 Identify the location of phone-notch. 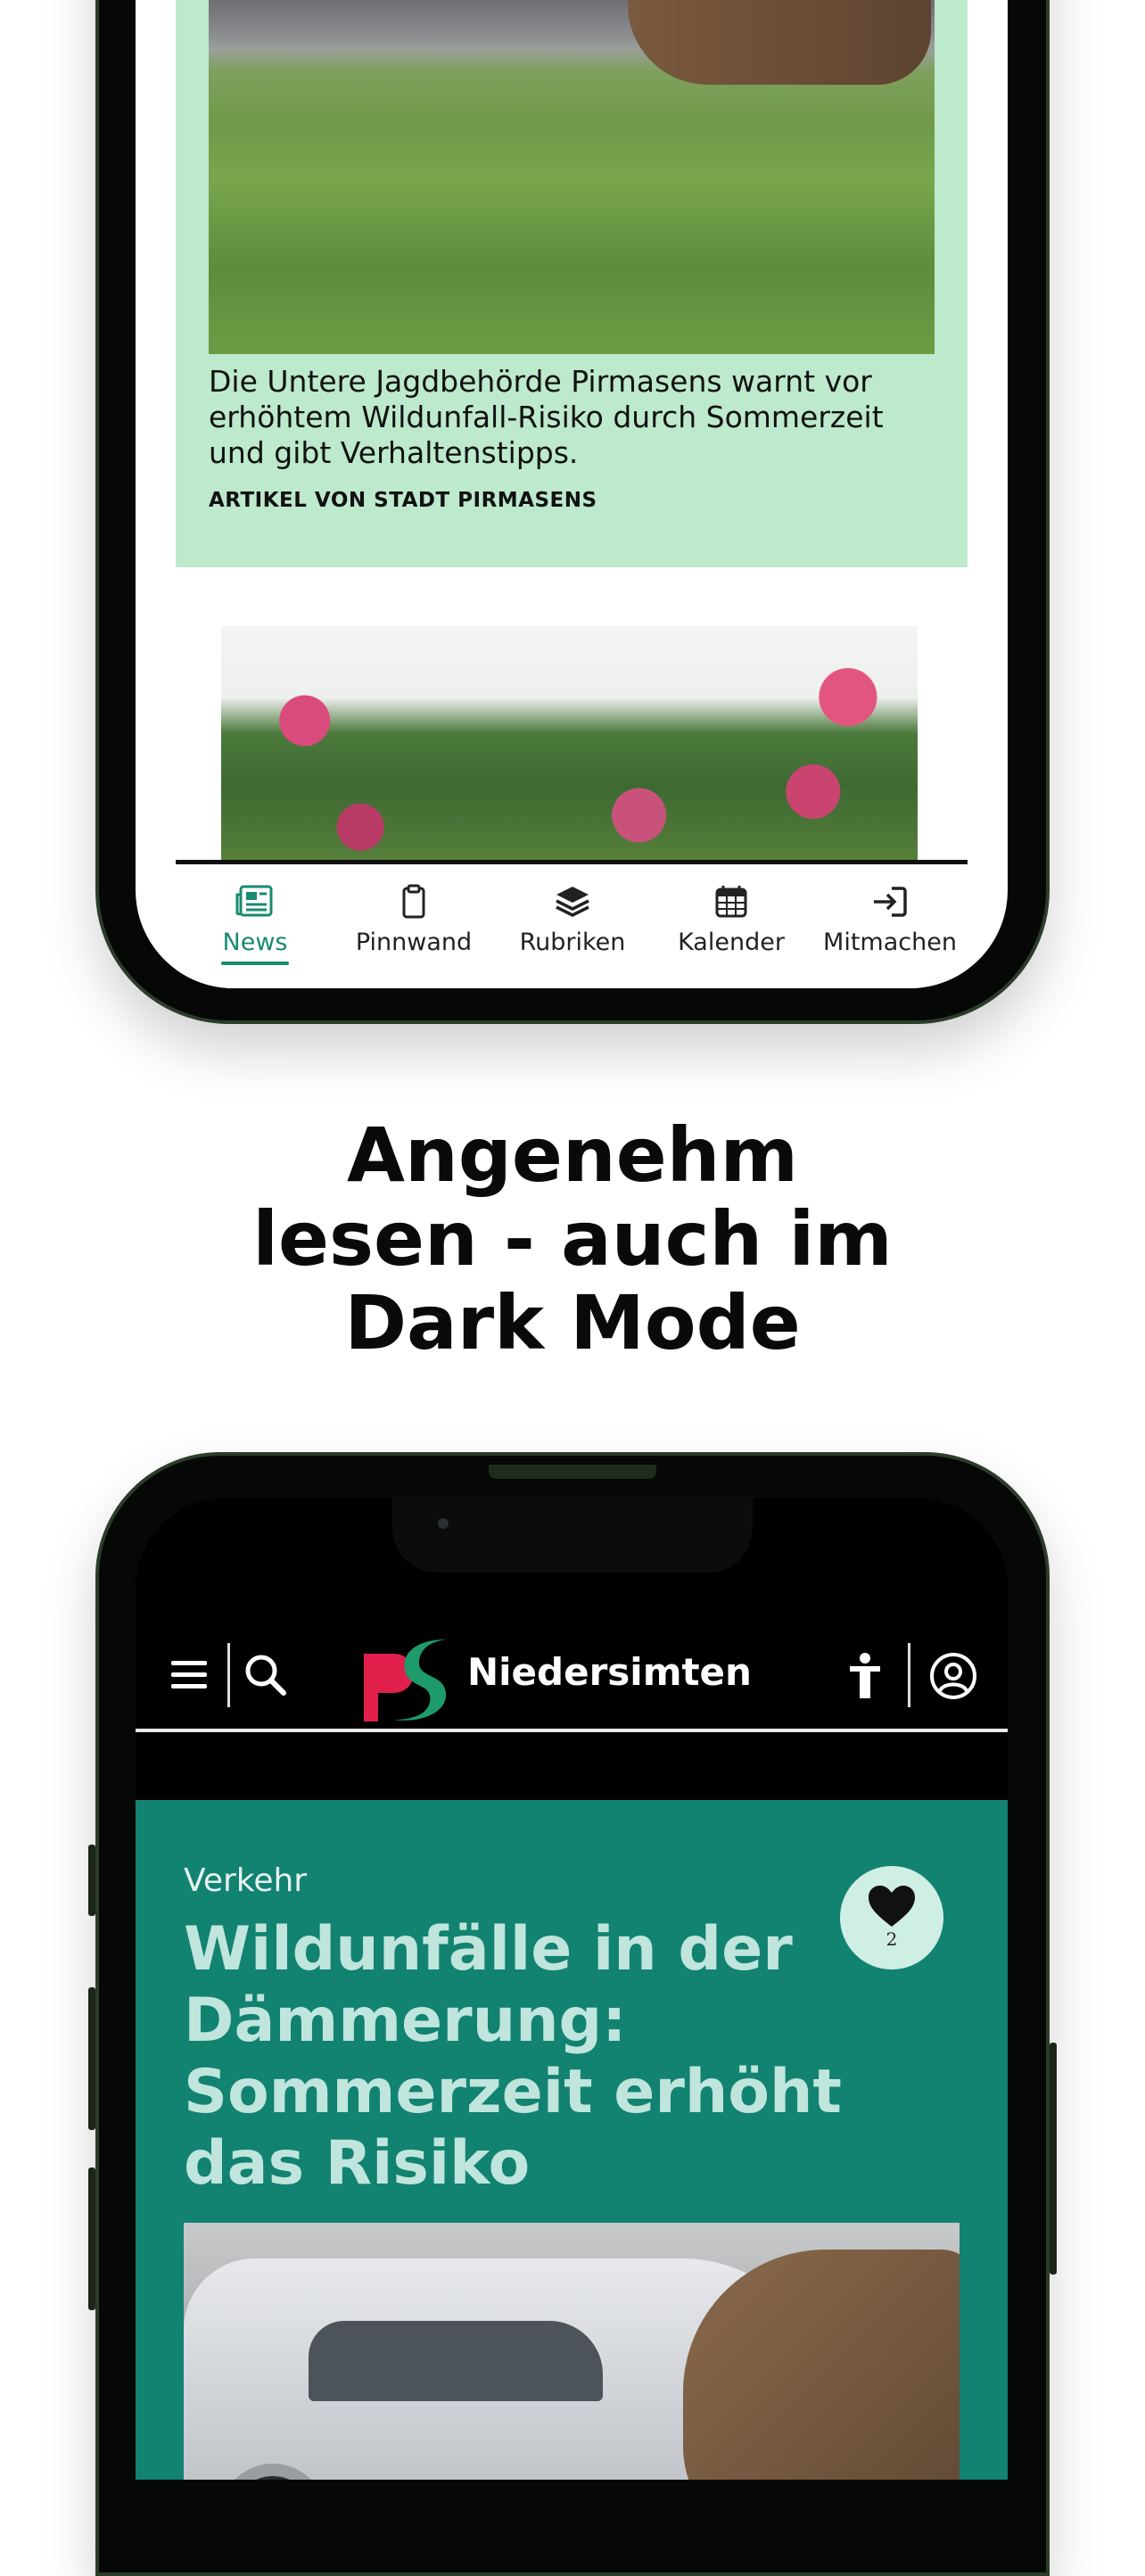
(572, 1535).